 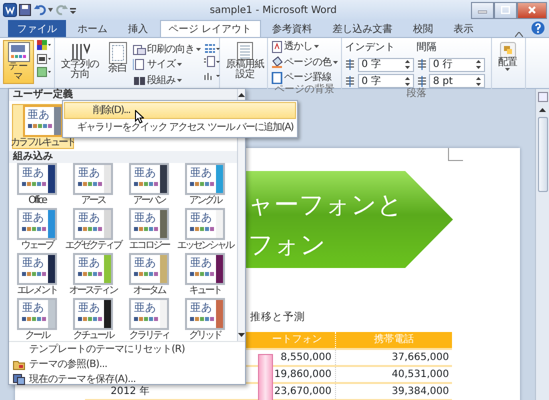 I want to click on save-icon, so click(x=25, y=10).